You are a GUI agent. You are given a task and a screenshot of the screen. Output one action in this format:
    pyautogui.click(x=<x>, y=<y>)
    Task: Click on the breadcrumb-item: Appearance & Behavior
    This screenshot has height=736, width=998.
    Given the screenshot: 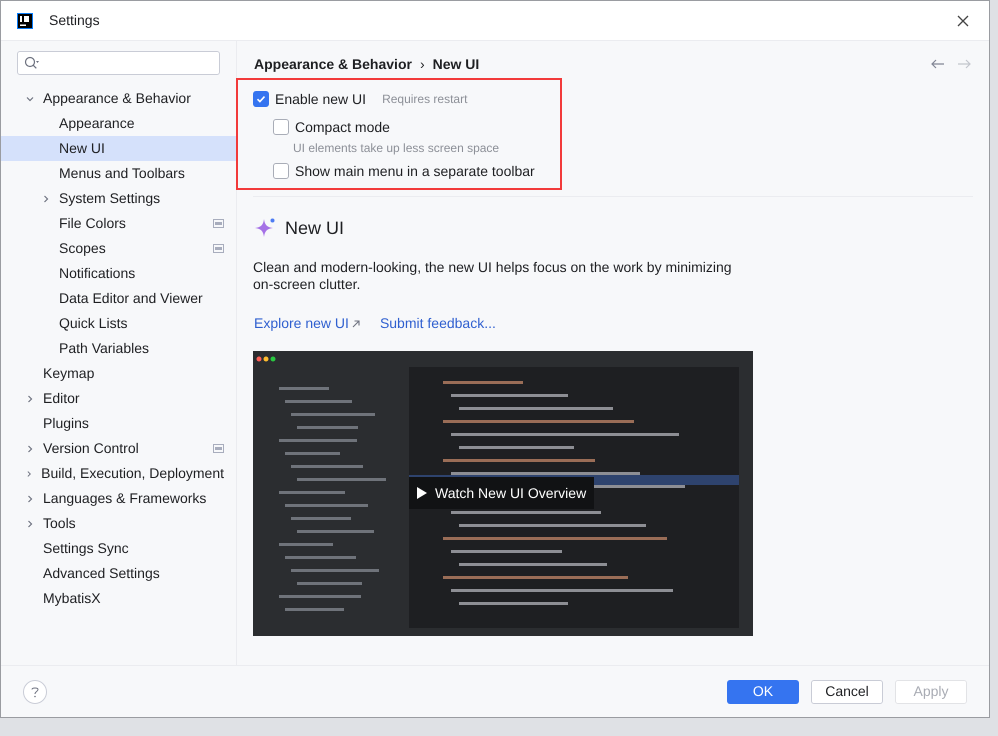 What is the action you would take?
    pyautogui.click(x=333, y=64)
    